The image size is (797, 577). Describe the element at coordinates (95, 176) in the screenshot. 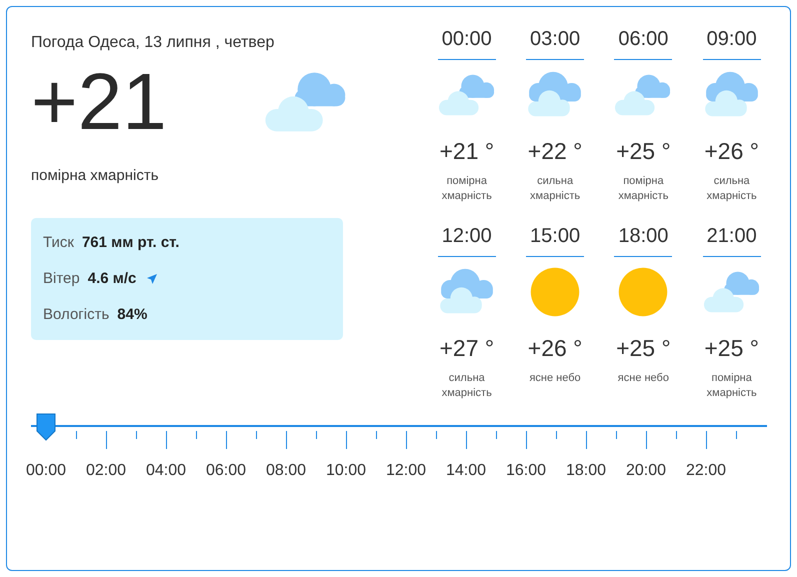

I see `current-description: помірна хмарність` at that location.